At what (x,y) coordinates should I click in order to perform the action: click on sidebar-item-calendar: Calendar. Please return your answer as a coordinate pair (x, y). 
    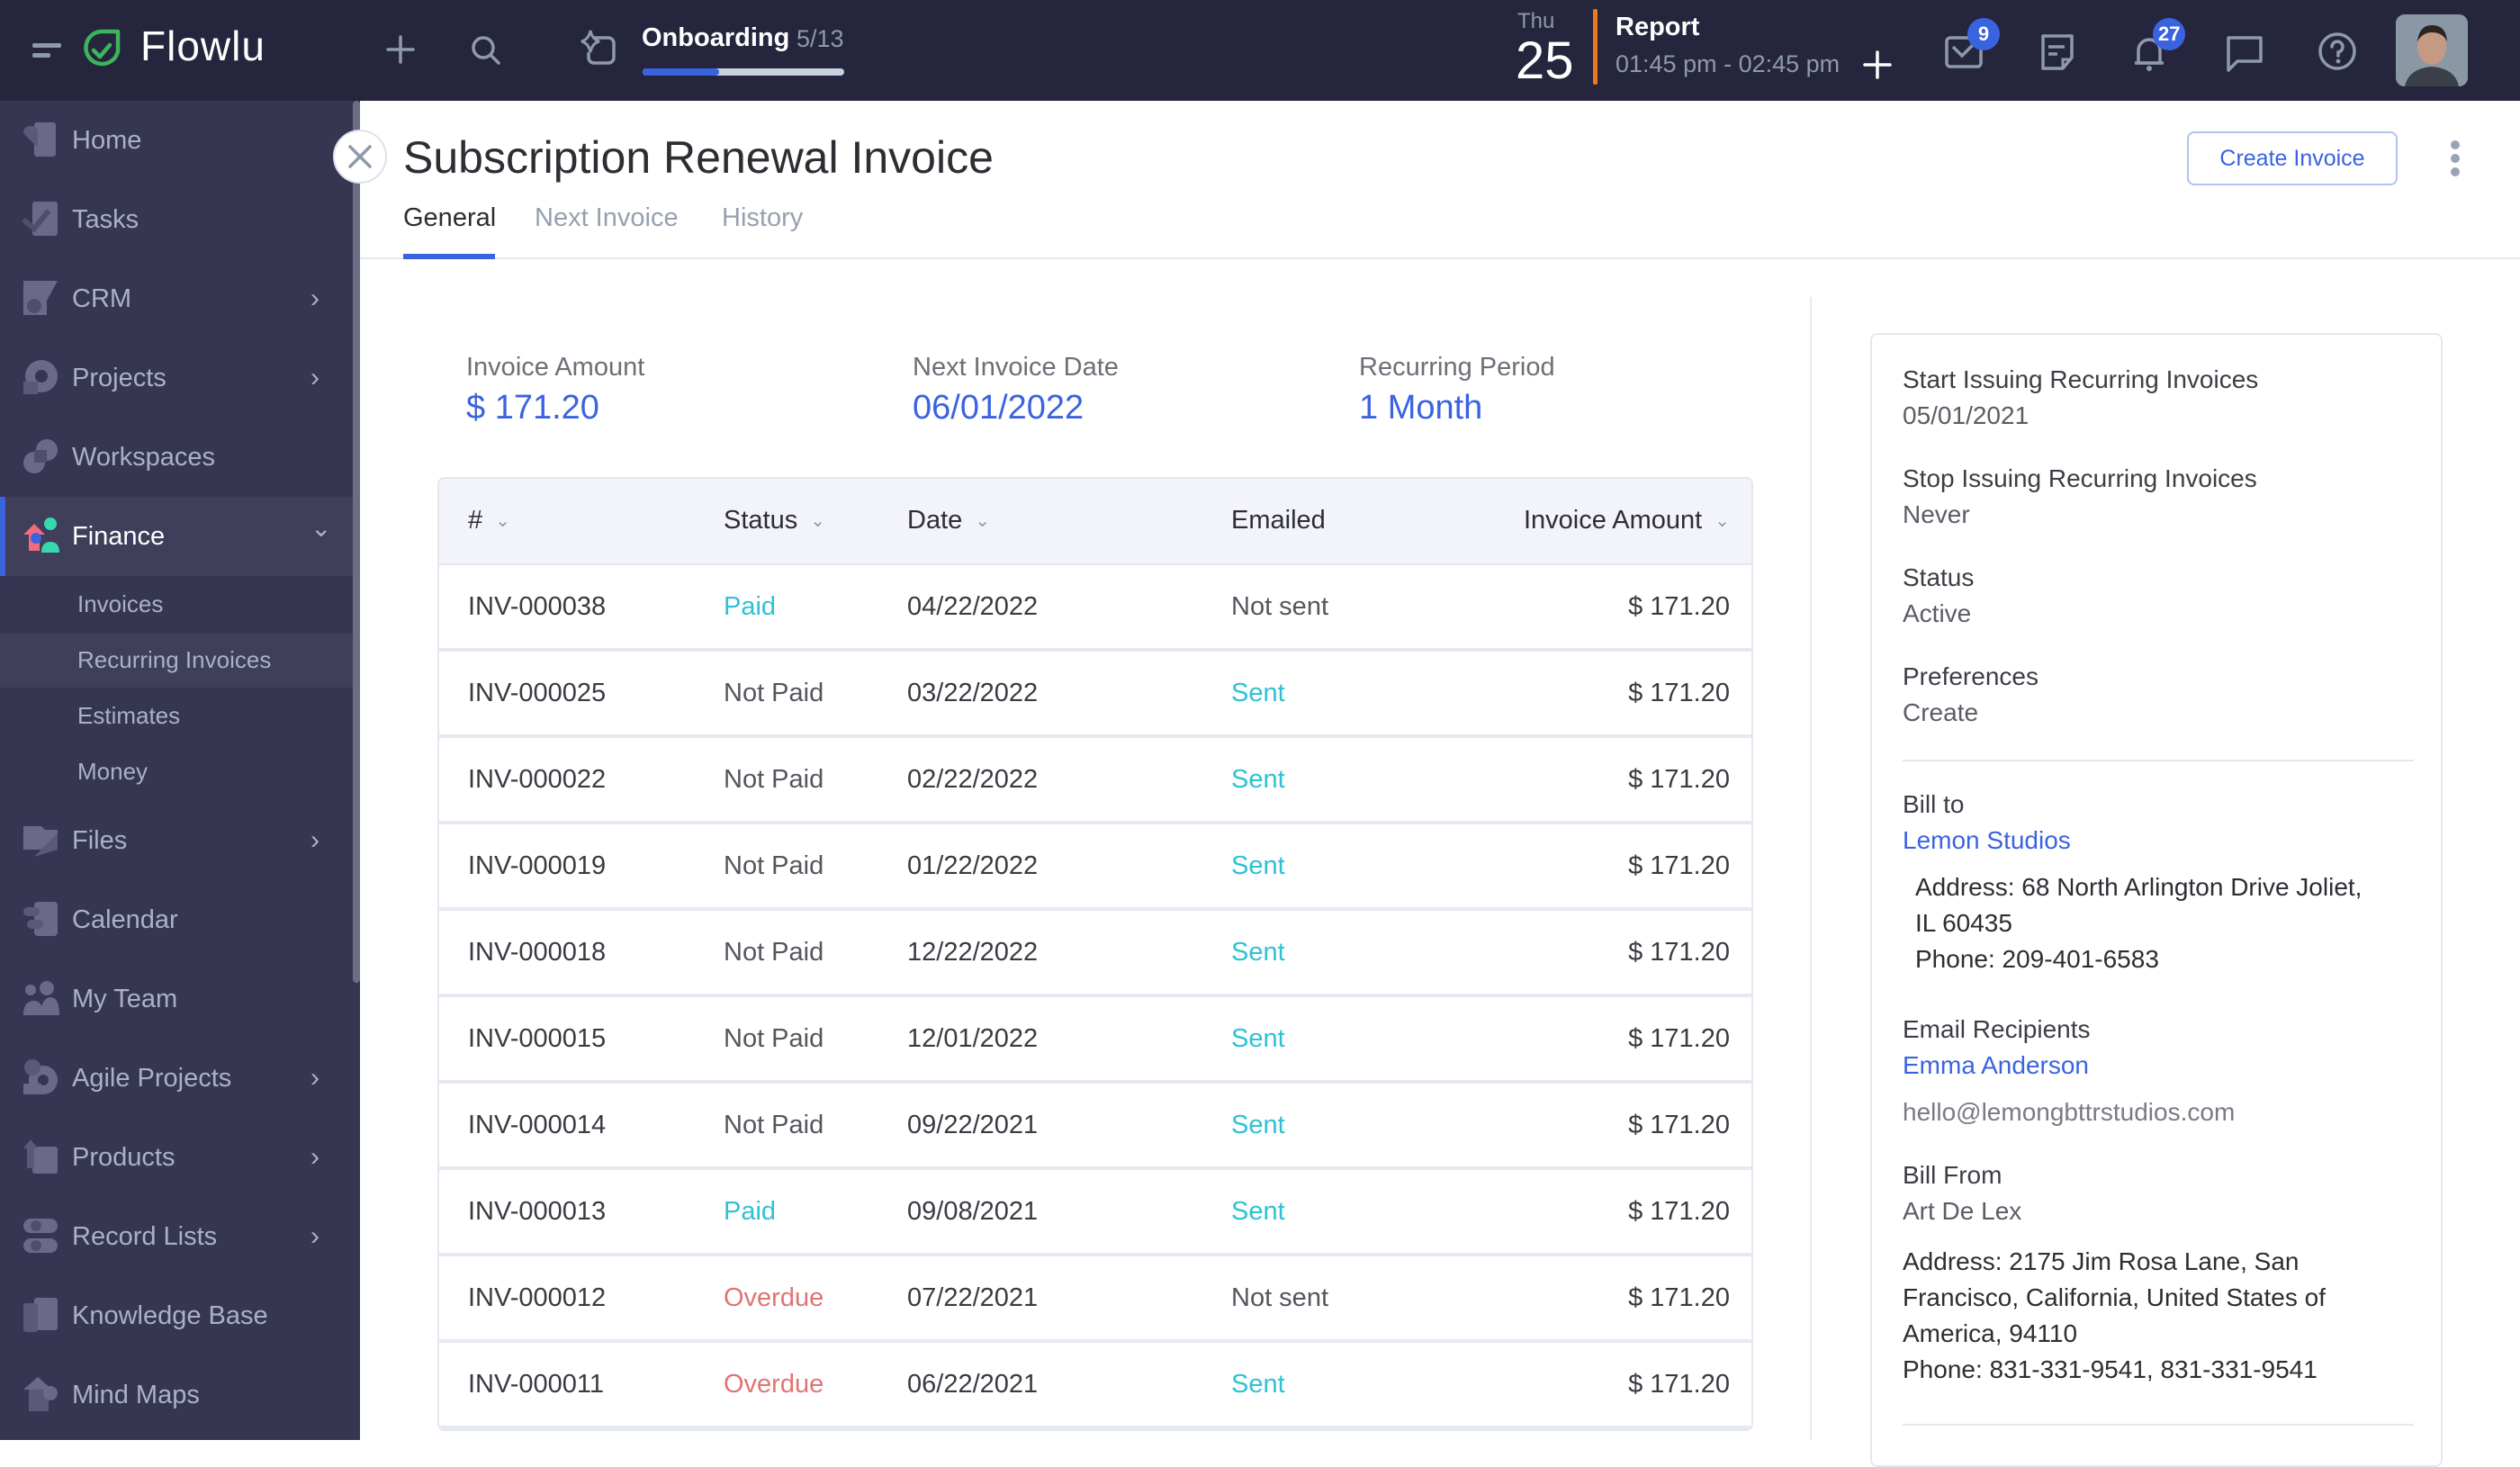
    Looking at the image, I should click on (176, 920).